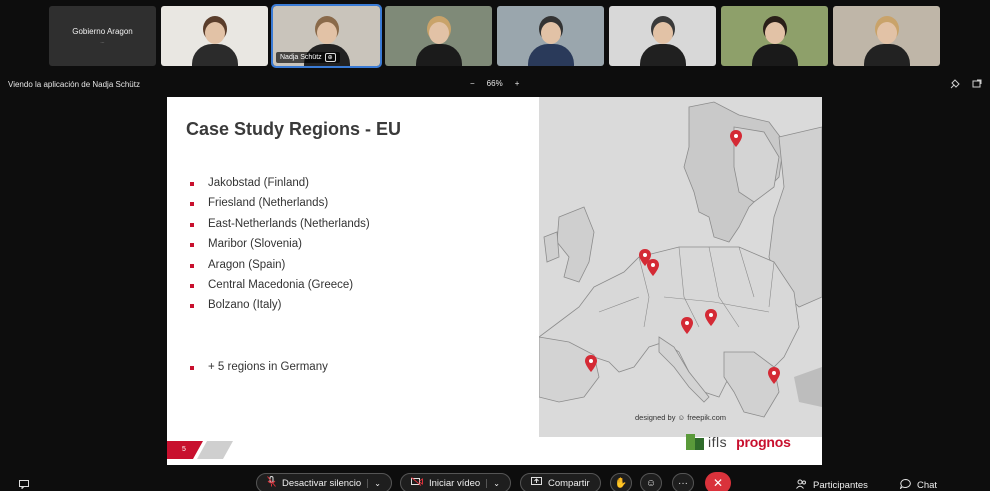 Image resolution: width=990 pixels, height=491 pixels. Describe the element at coordinates (927, 485) in the screenshot. I see `chat-label: Chat` at that location.